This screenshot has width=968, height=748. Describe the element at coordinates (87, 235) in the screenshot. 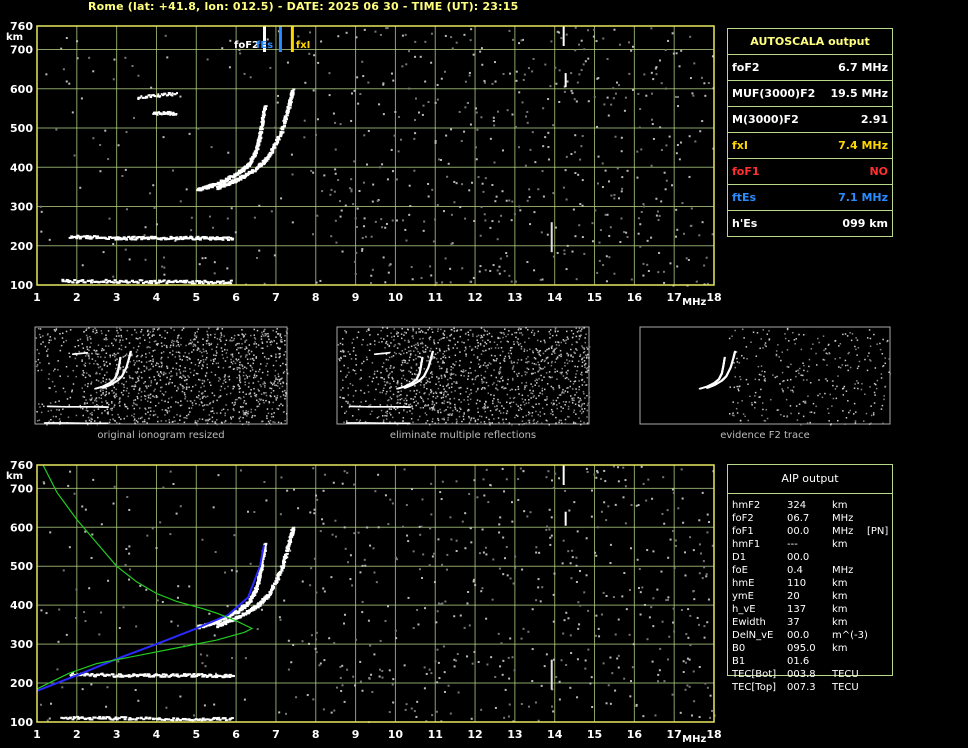

I see `es-trace` at that location.